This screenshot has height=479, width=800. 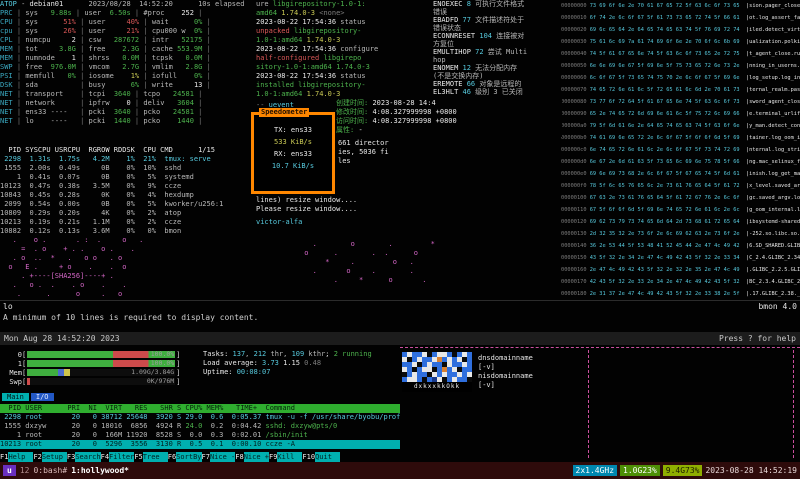 What do you see at coordinates (160, 381) in the screenshot?
I see `swp-value: 0K/976M` at bounding box center [160, 381].